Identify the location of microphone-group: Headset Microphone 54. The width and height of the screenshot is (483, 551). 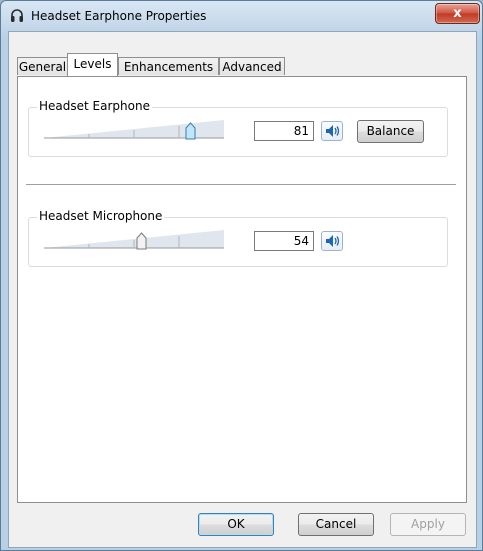
(238, 238).